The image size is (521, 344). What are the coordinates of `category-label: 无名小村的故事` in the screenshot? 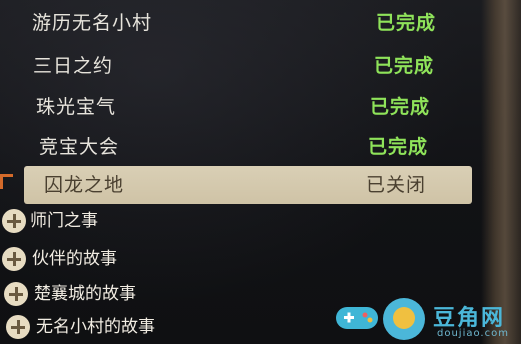 It's located at (95, 327).